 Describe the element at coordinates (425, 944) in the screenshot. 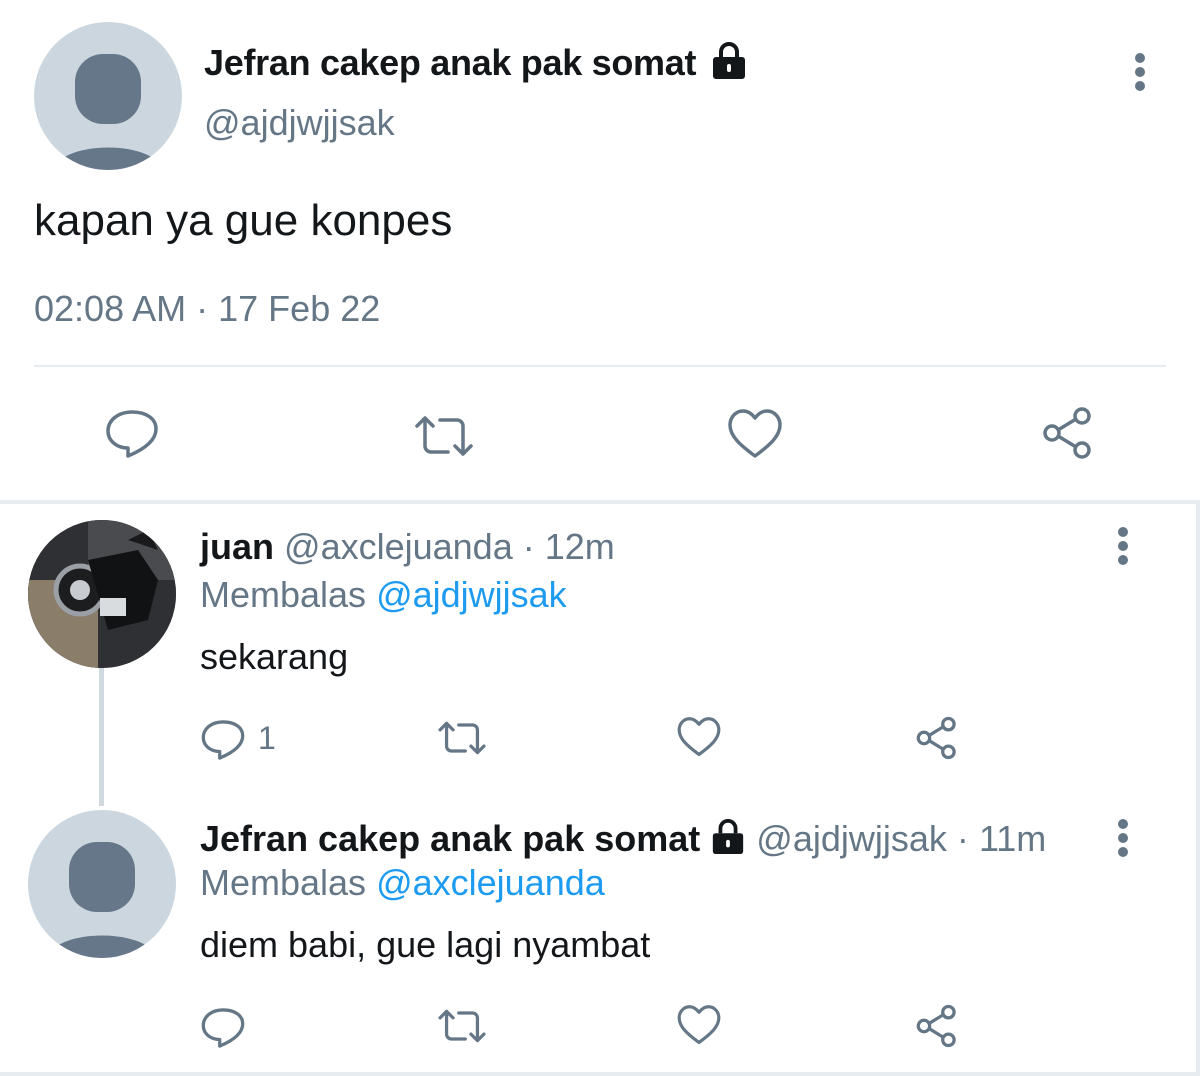

I see `reply-text: diem babi, gue lagi nyambat` at that location.